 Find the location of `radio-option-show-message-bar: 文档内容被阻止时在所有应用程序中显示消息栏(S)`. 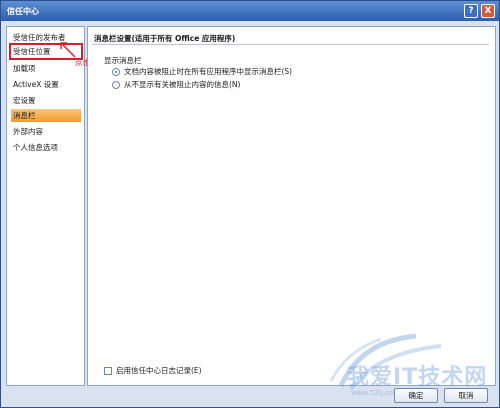

radio-option-show-message-bar: 文档内容被阻止时在所有应用程序中显示消息栏(S) is located at coordinates (202, 71).